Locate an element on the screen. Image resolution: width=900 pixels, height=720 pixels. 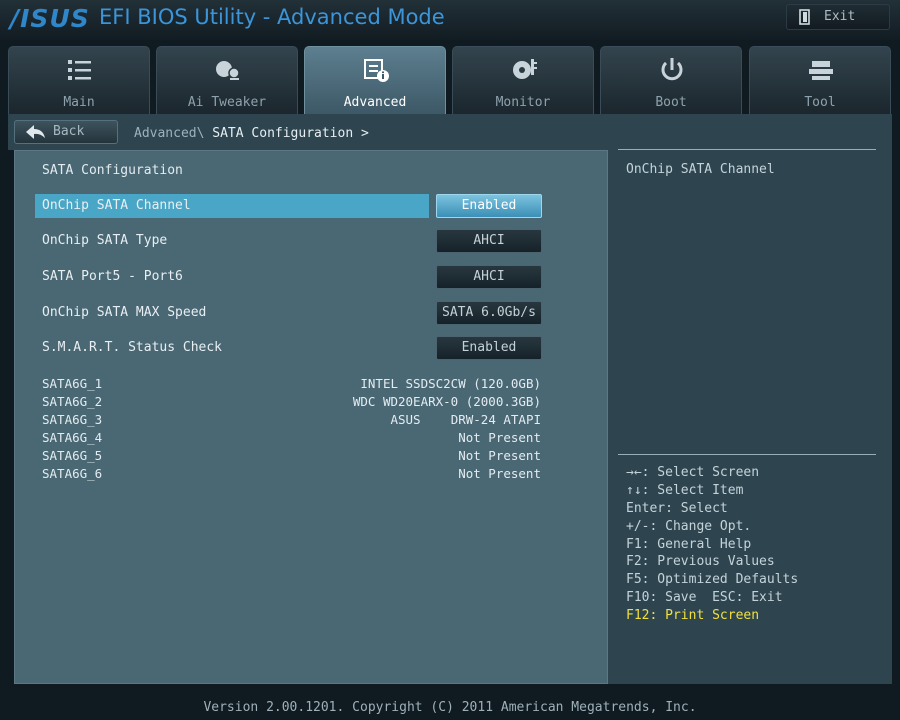
breadcrumb: Advanced\ SATA Configuration > is located at coordinates (251, 133).